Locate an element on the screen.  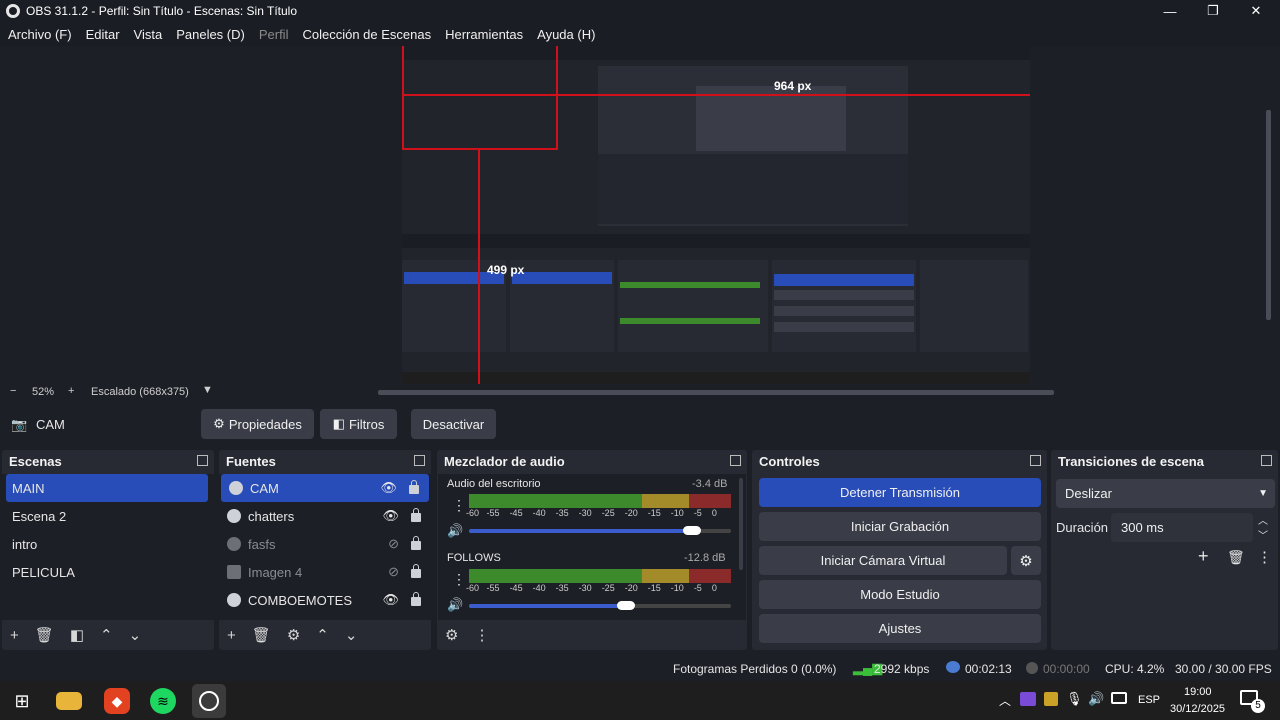
advanced-audio-button: ⚙ is located at coordinates (451, 635).